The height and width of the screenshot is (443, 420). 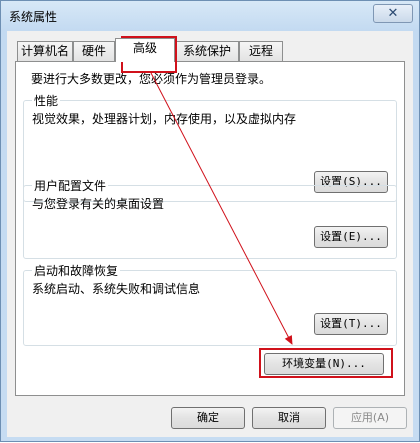 I want to click on startup-recovery-description: 系统启动、系统失败和调试信息, so click(x=116, y=289).